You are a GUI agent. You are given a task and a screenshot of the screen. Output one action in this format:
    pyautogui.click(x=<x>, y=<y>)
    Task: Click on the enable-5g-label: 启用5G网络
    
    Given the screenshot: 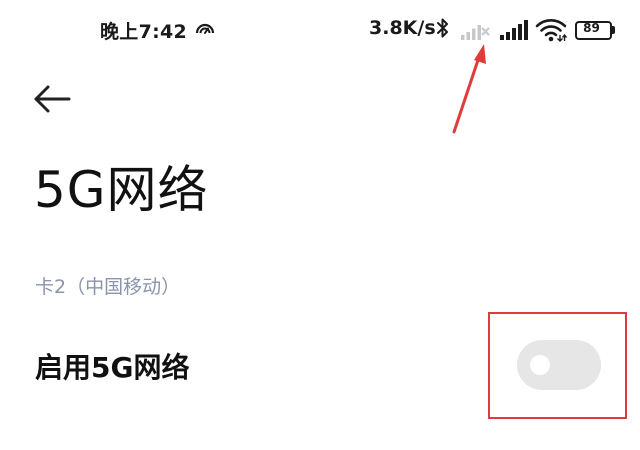 What is the action you would take?
    pyautogui.click(x=112, y=367)
    